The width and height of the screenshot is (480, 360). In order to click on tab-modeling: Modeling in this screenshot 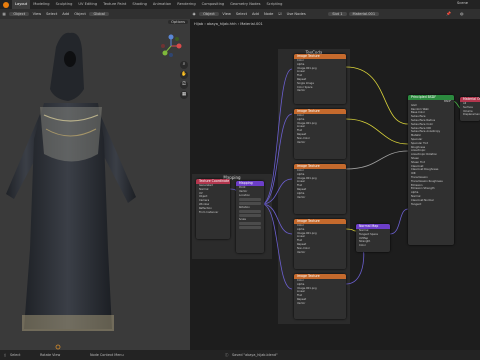, I will do `click(41, 4)`.